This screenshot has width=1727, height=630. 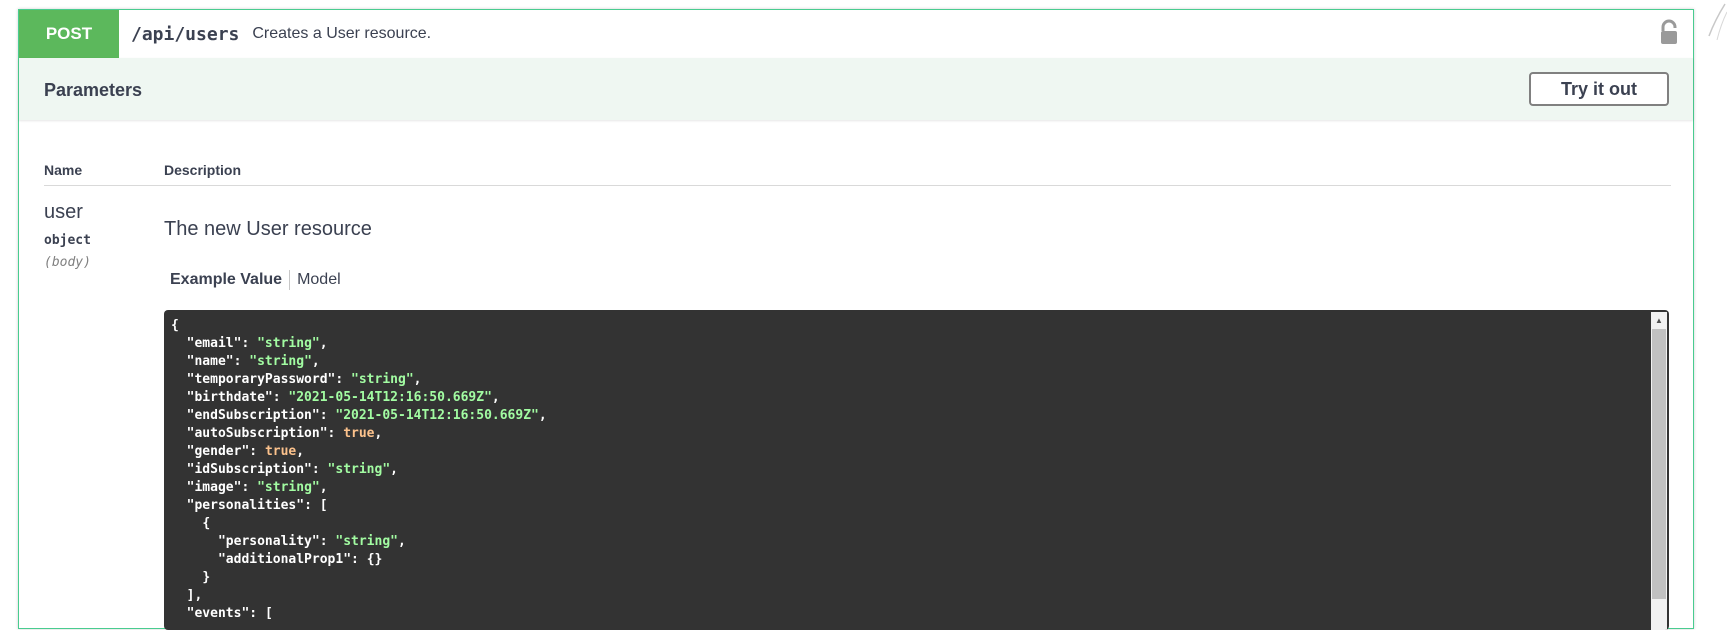 I want to click on parameters-header: Parameters Try it out, so click(x=856, y=89).